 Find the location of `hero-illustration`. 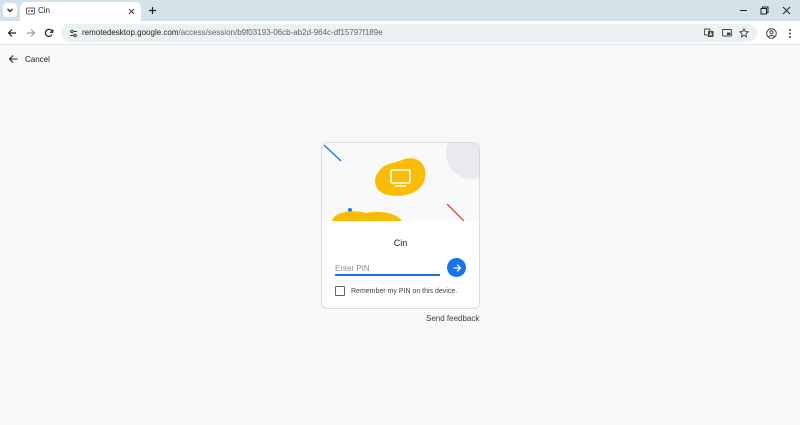

hero-illustration is located at coordinates (400, 182).